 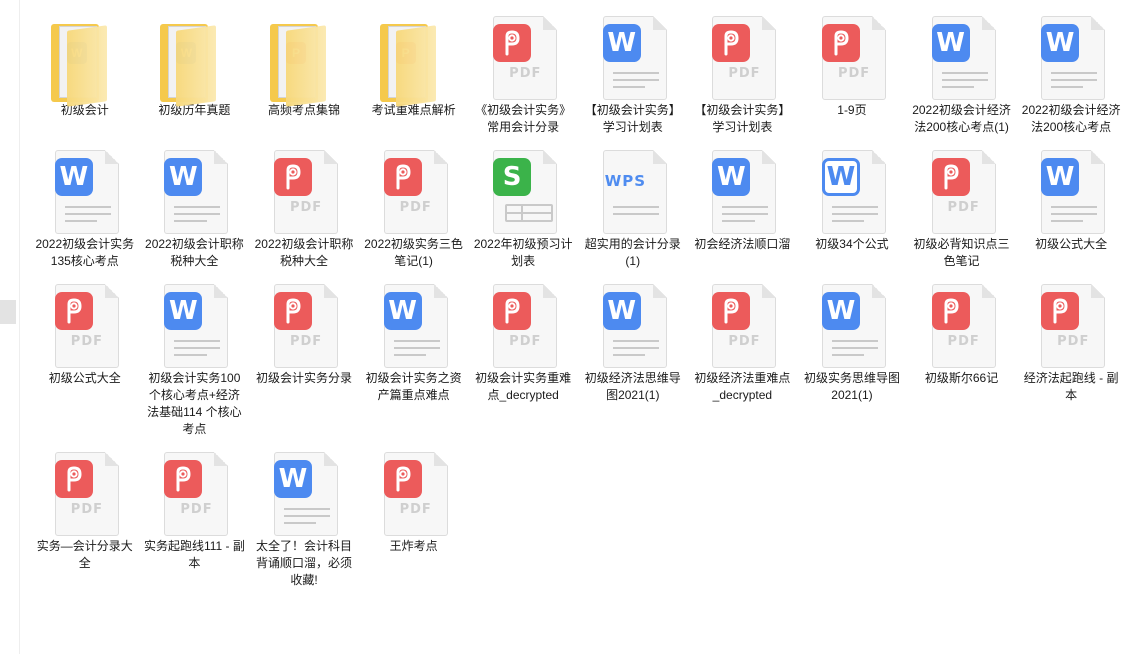 What do you see at coordinates (414, 206) in the screenshot?
I see `file-item: PDF 2022初级实务三色笔记(1)` at bounding box center [414, 206].